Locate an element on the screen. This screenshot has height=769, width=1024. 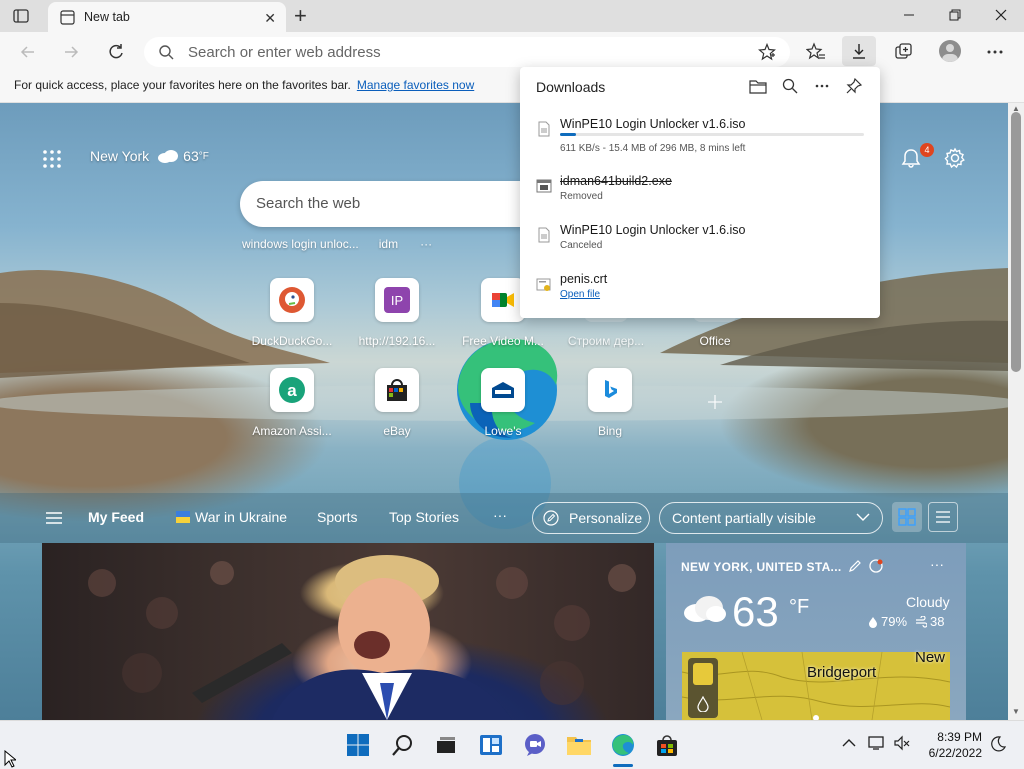
search-downloads-icon is located at coordinates (790, 86).